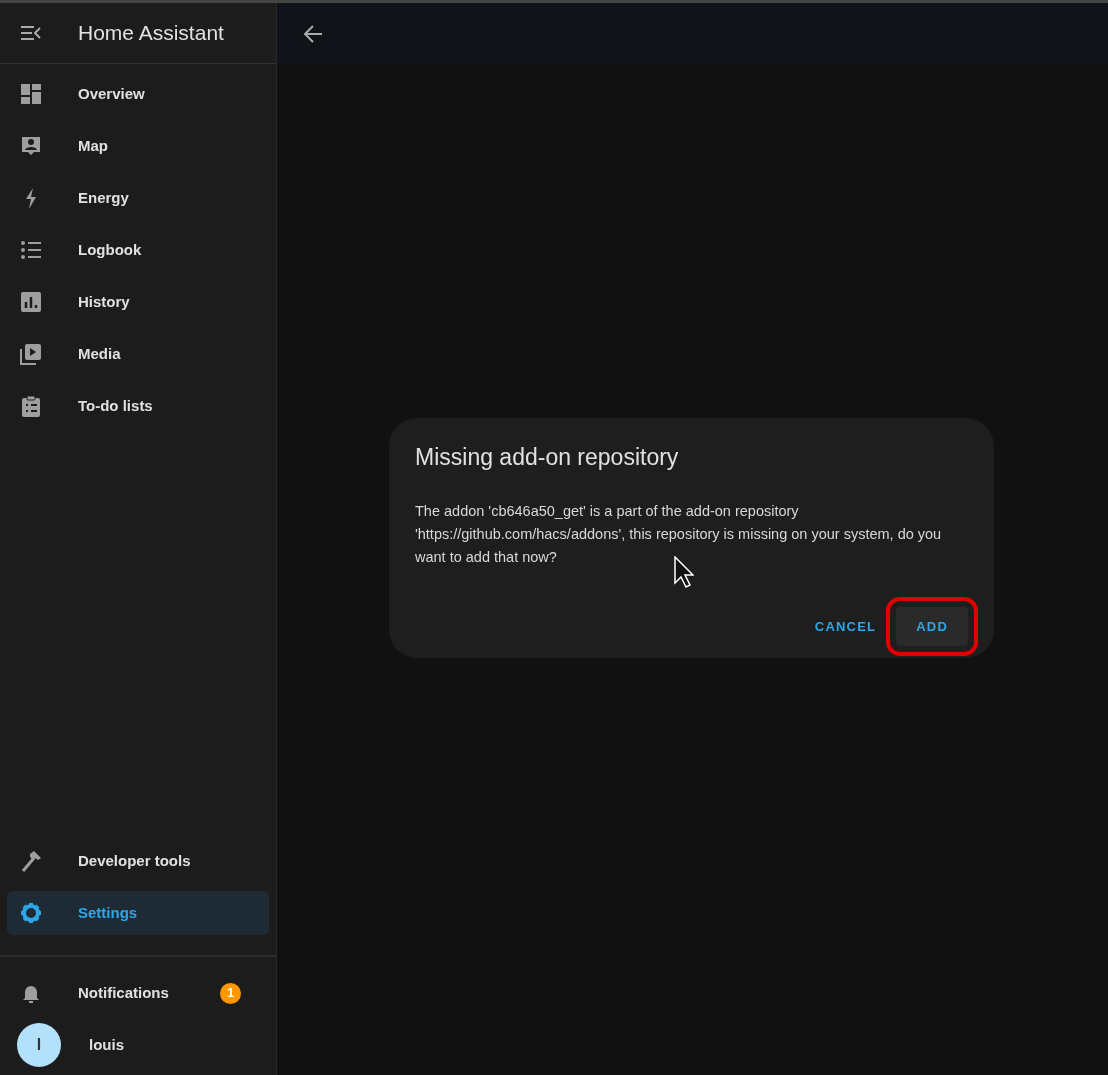 The height and width of the screenshot is (1075, 1108). Describe the element at coordinates (39, 1045) in the screenshot. I see `user-avatar: l` at that location.